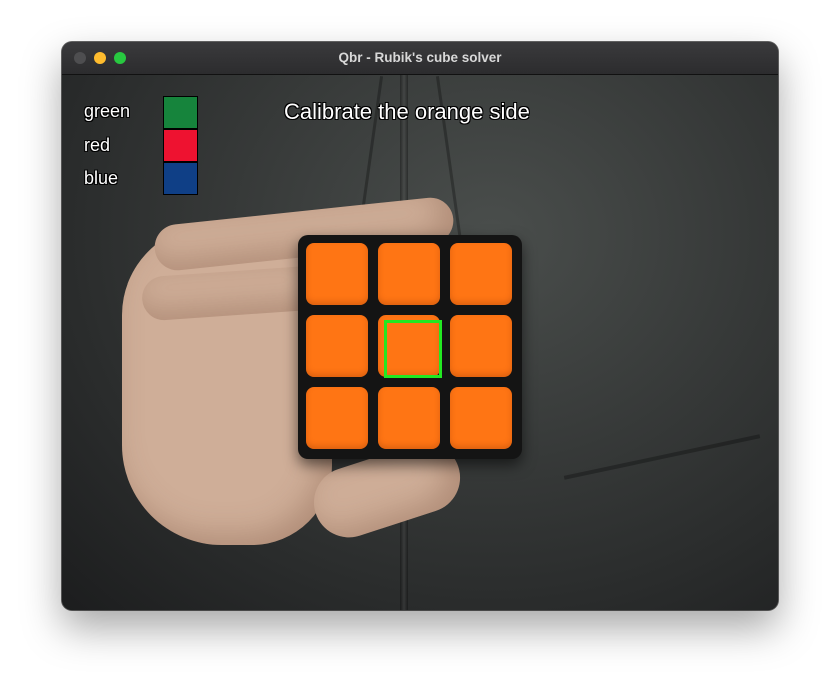 The image size is (840, 693). What do you see at coordinates (107, 111) in the screenshot?
I see `legend-label-green: green` at bounding box center [107, 111].